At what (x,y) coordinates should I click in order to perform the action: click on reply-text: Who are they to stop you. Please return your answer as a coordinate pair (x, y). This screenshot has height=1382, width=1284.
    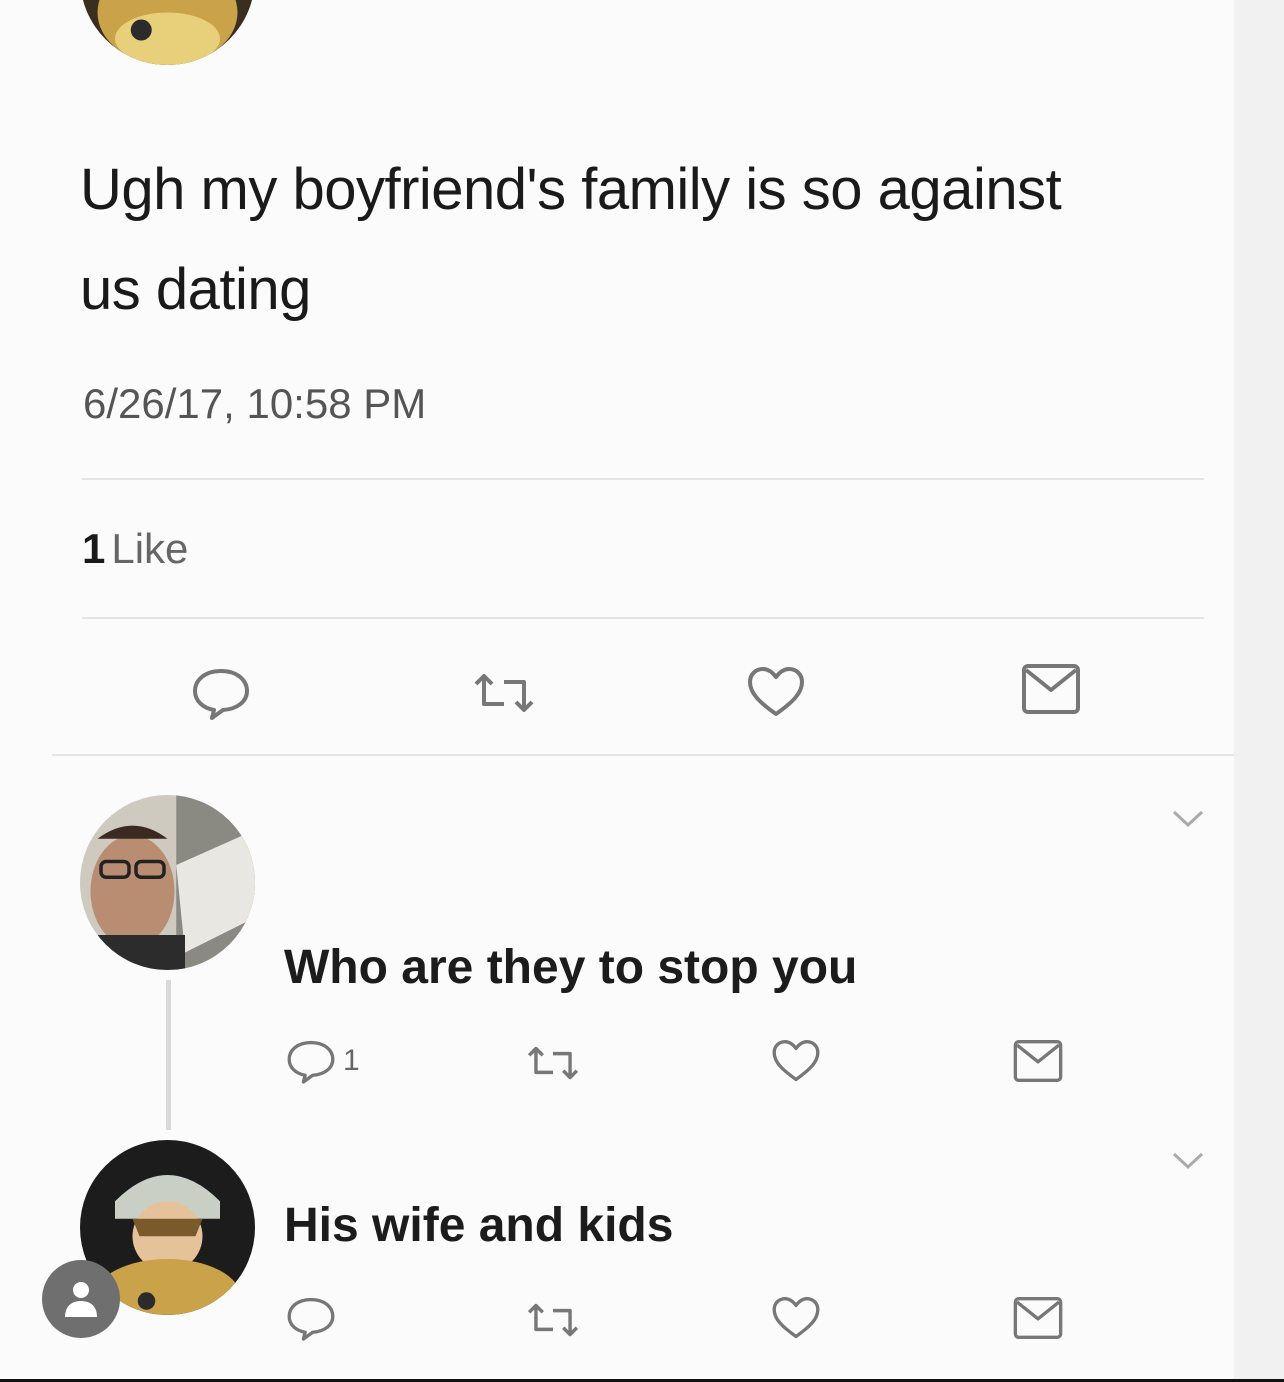
    Looking at the image, I should click on (571, 967).